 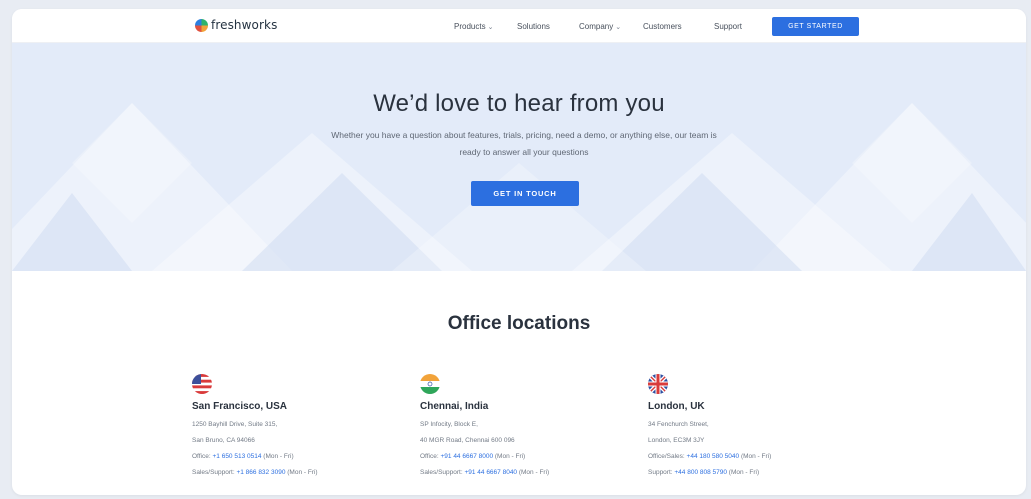 I want to click on nav-company-label: Company, so click(x=596, y=26).